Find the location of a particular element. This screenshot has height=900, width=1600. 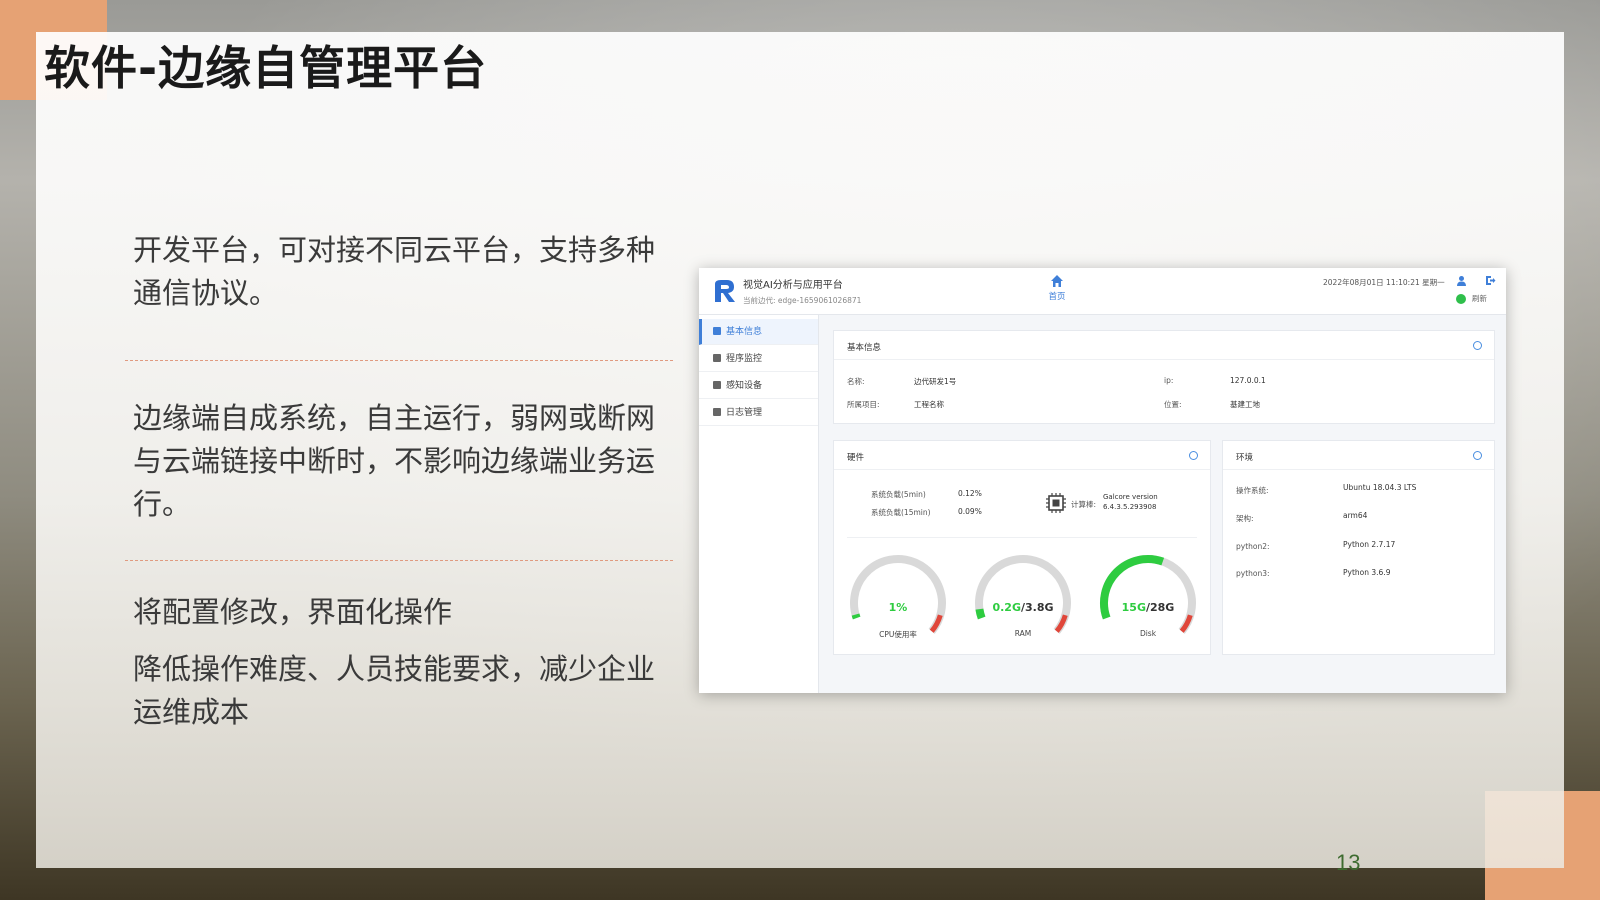

status-ok-icon is located at coordinates (1461, 299).